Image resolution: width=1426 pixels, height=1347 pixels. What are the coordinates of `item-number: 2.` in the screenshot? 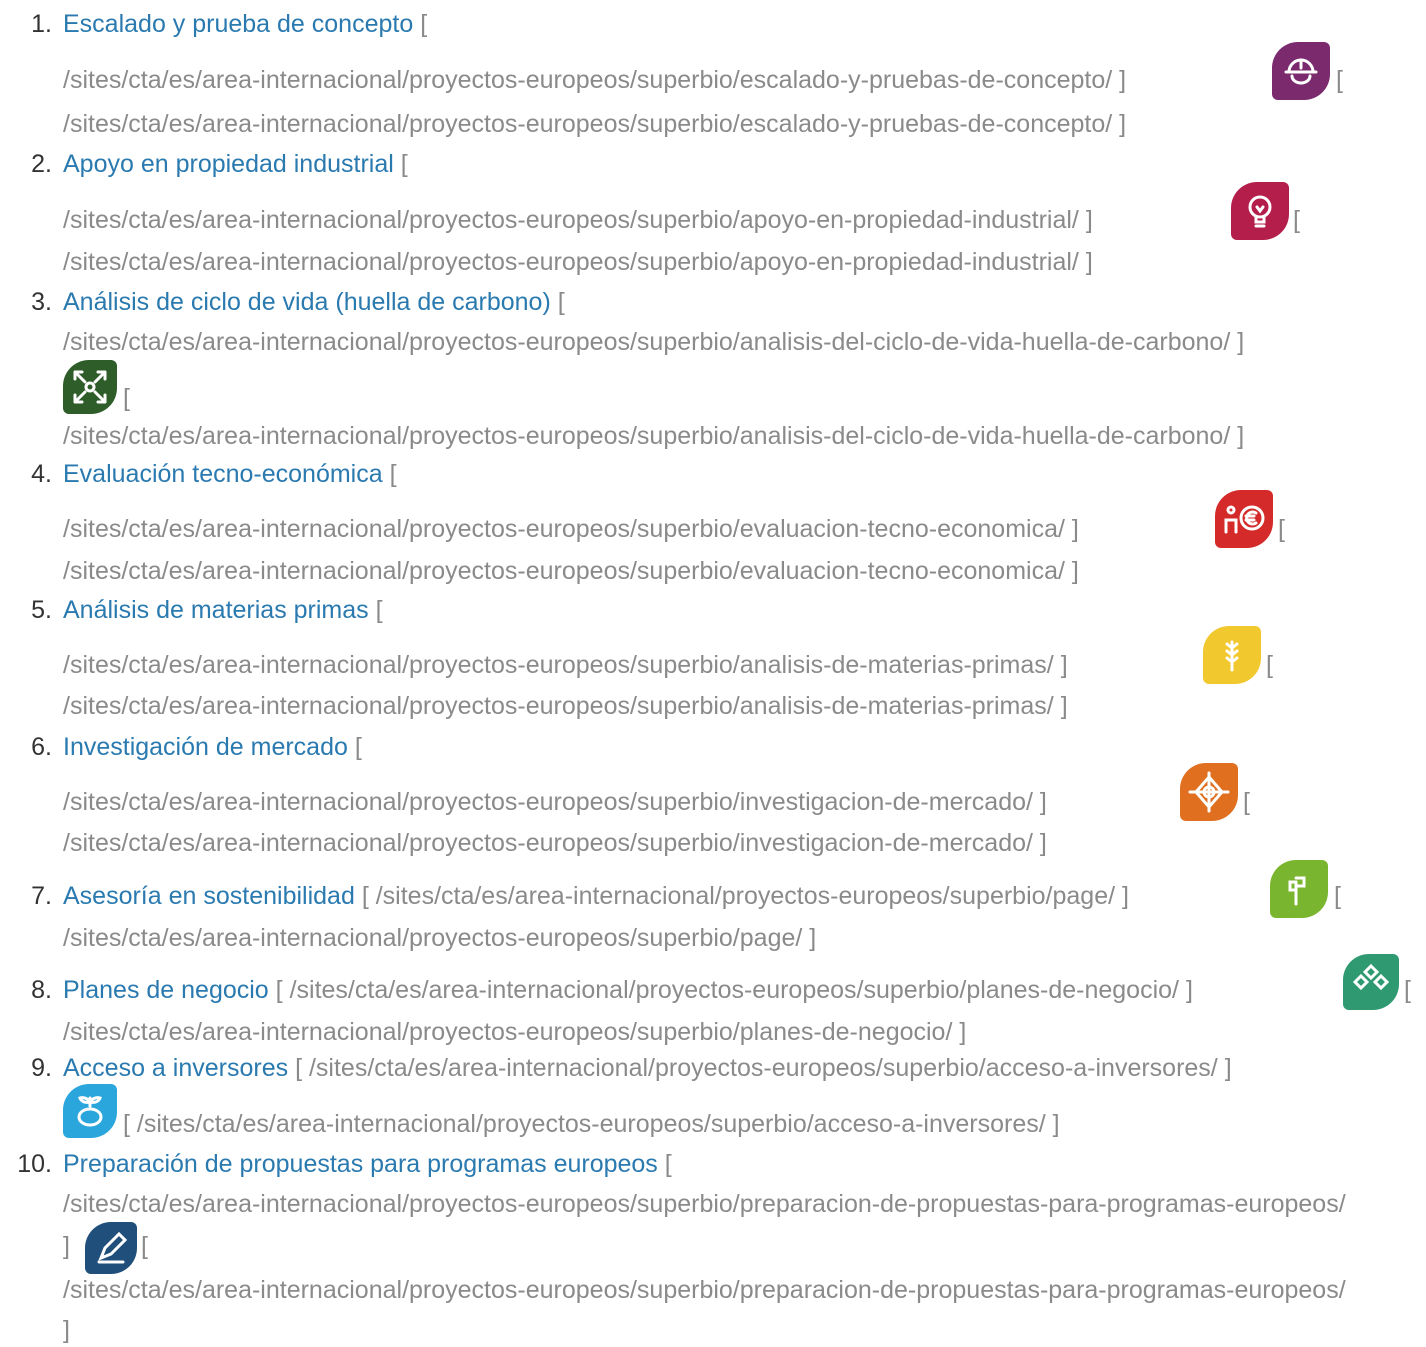 It's located at (41, 164).